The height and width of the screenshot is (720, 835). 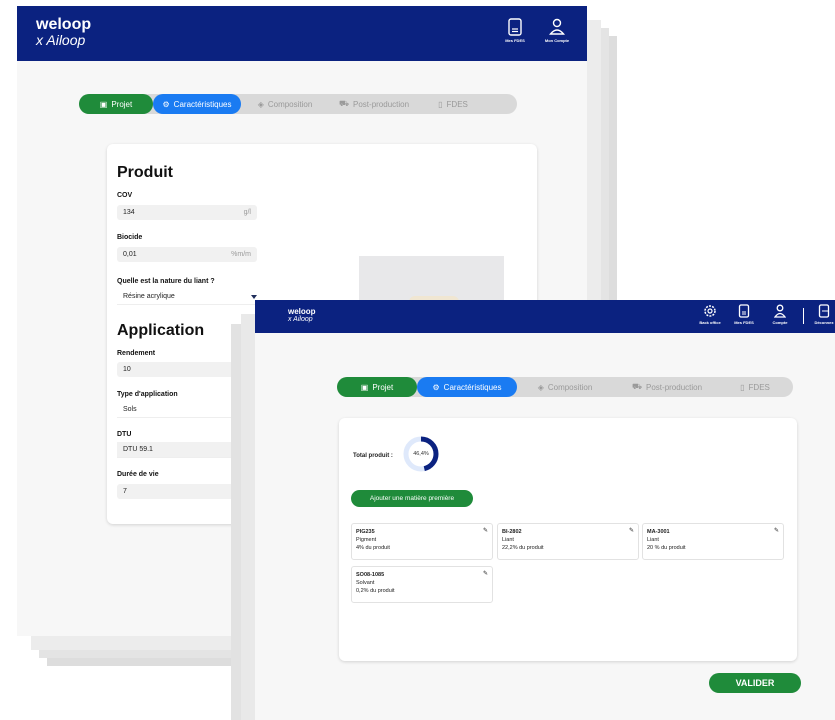 I want to click on nav-compte: Compte, so click(x=780, y=314).